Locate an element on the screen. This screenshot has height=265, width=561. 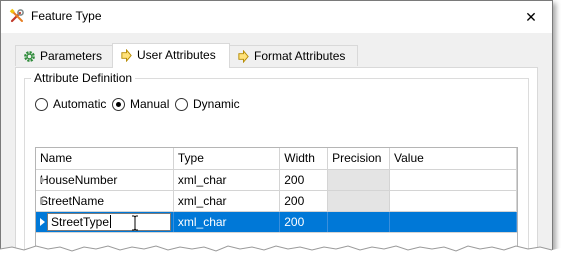
text-caret is located at coordinates (111, 221).